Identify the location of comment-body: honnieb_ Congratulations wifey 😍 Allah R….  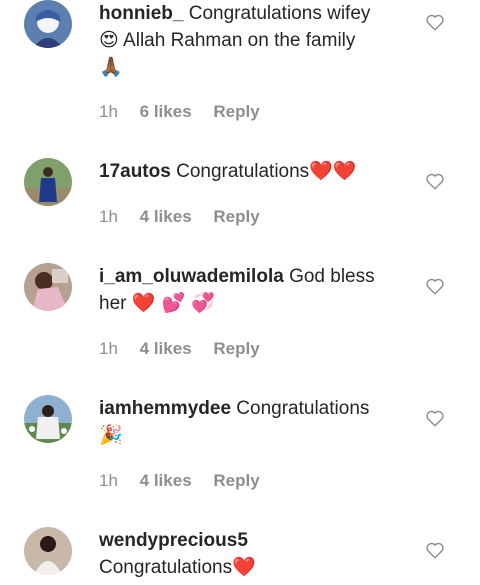
(249, 40).